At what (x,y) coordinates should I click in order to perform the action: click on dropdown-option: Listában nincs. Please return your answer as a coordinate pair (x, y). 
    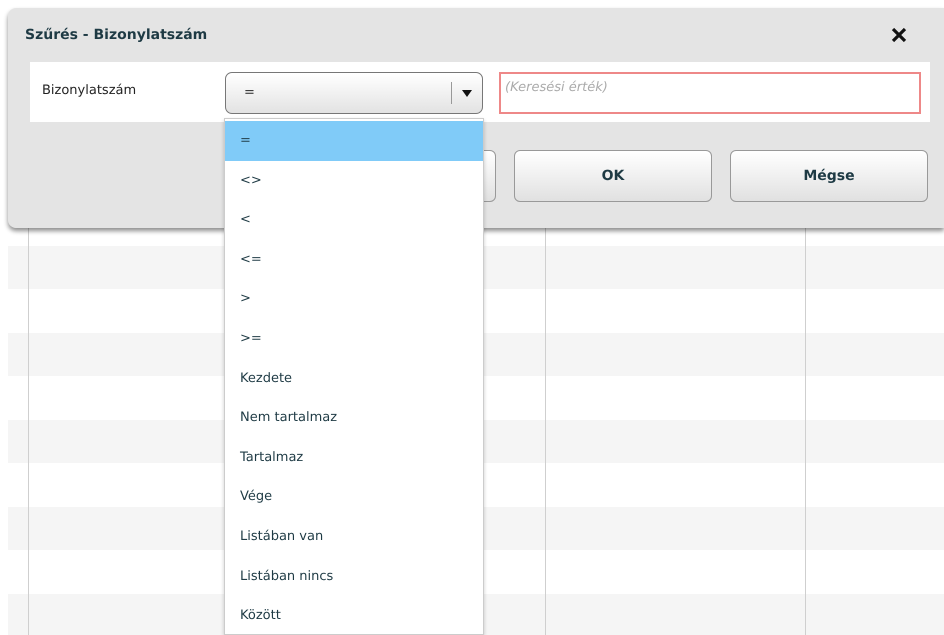
    Looking at the image, I should click on (354, 576).